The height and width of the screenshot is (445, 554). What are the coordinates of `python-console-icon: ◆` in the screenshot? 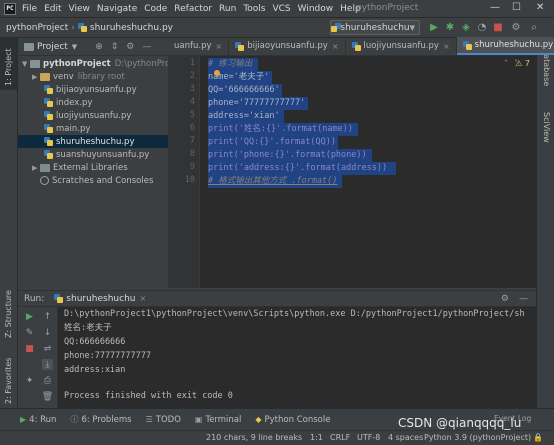 It's located at (258, 419).